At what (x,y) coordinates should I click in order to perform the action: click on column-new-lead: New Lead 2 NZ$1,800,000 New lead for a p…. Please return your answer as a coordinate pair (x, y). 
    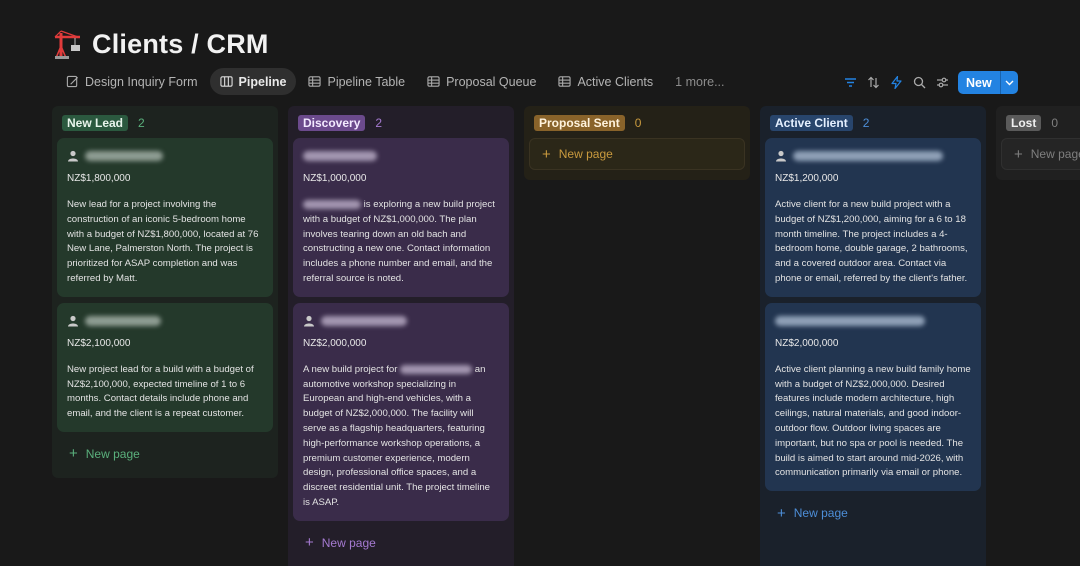
    Looking at the image, I should click on (165, 292).